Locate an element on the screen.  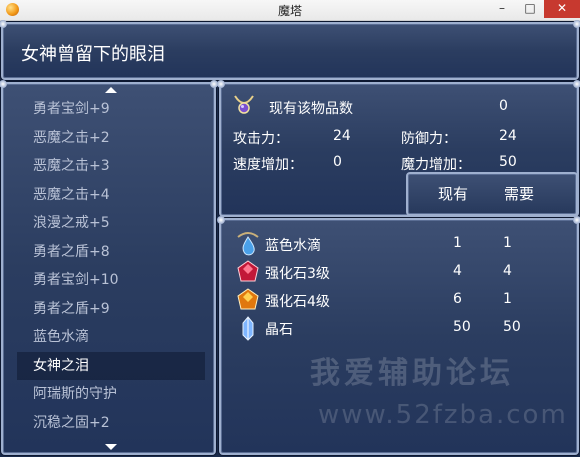
material-have: 6 is located at coordinates (457, 299).